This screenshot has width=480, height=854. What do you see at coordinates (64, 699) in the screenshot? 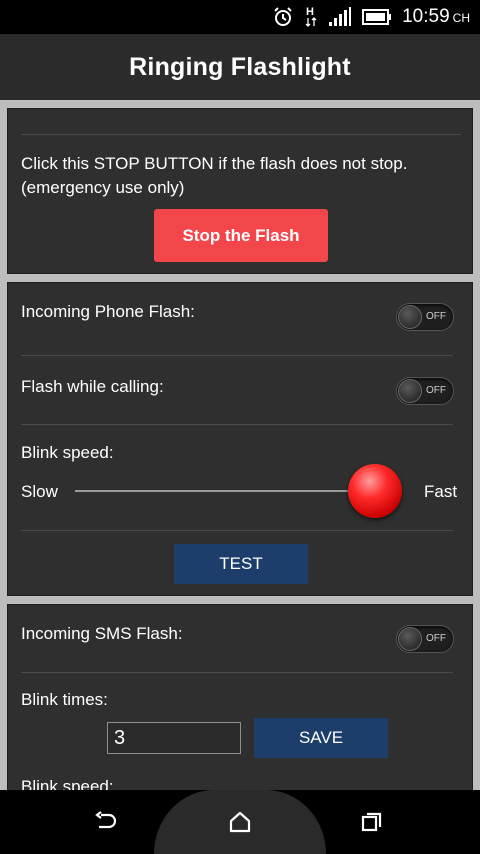
I see `blink-times-label: Blink times:` at bounding box center [64, 699].